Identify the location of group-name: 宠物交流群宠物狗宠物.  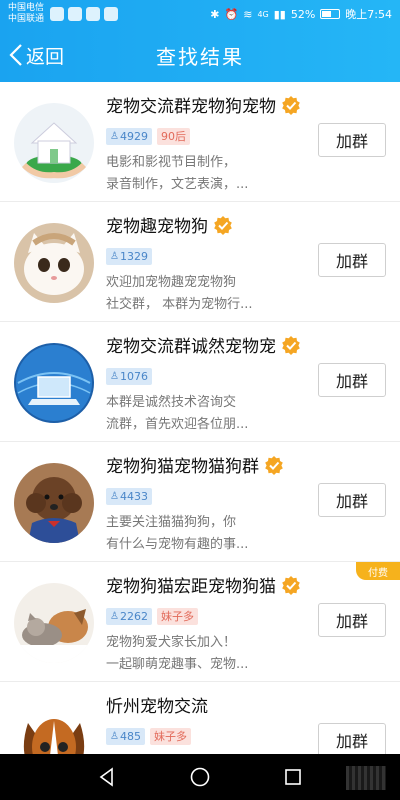
(191, 107).